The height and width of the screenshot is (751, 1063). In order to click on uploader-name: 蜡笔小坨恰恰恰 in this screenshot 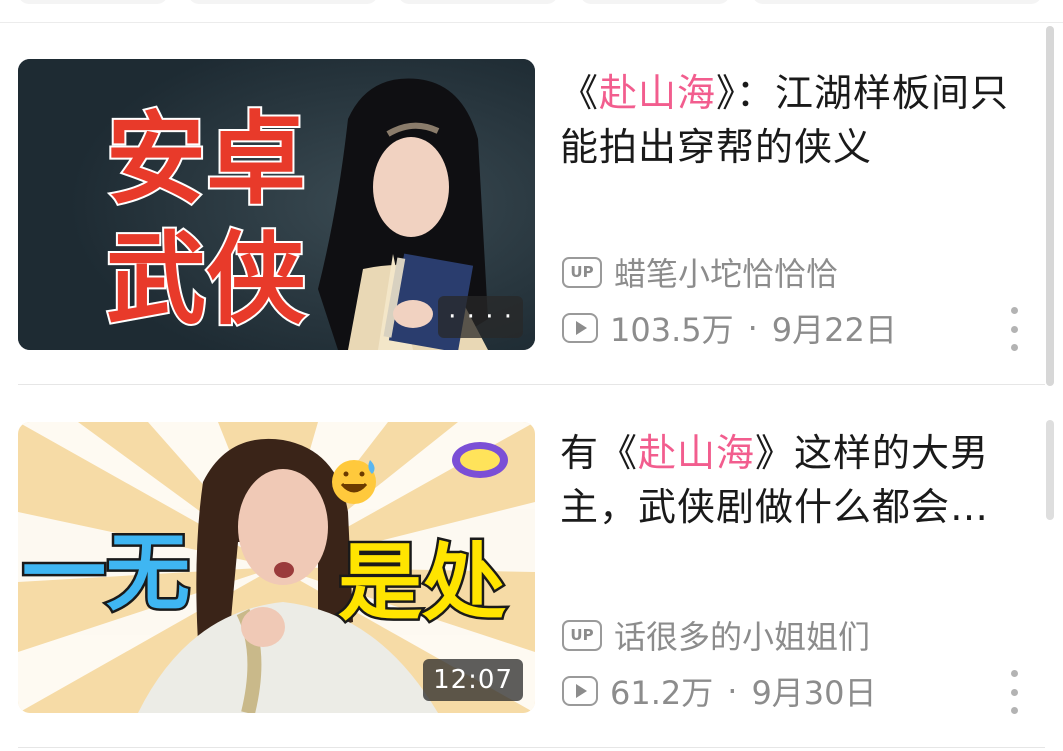, I will do `click(726, 272)`.